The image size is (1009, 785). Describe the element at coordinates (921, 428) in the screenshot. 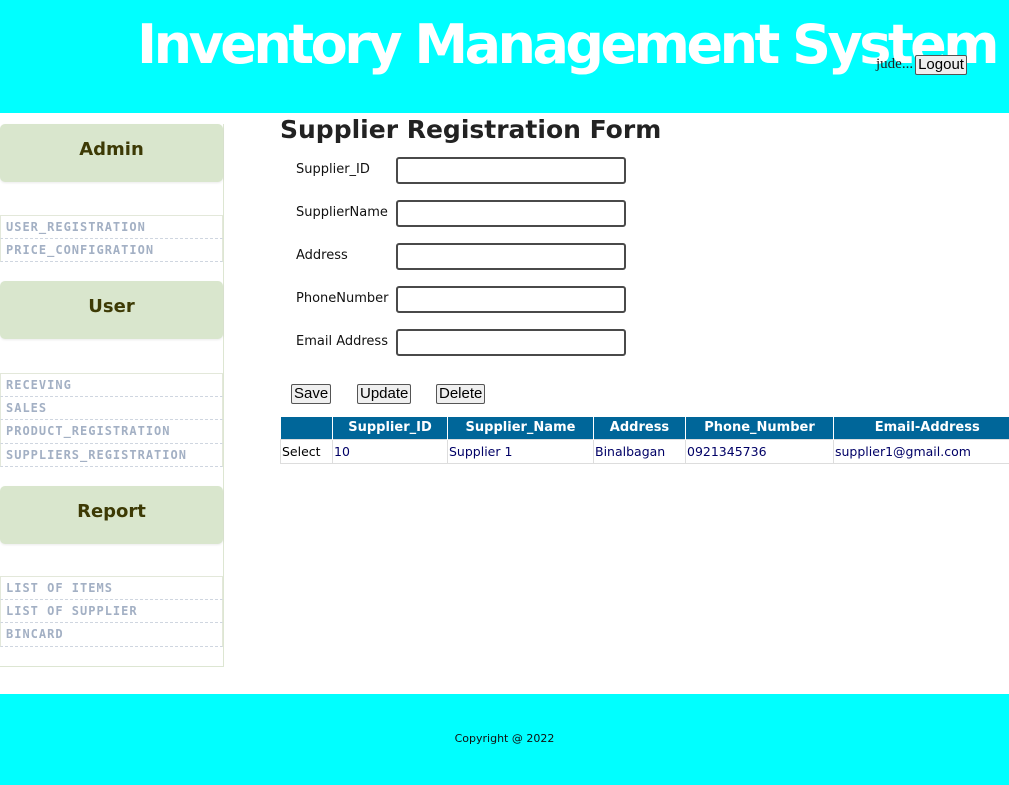

I see `column-header-email-address: Email-Address` at that location.